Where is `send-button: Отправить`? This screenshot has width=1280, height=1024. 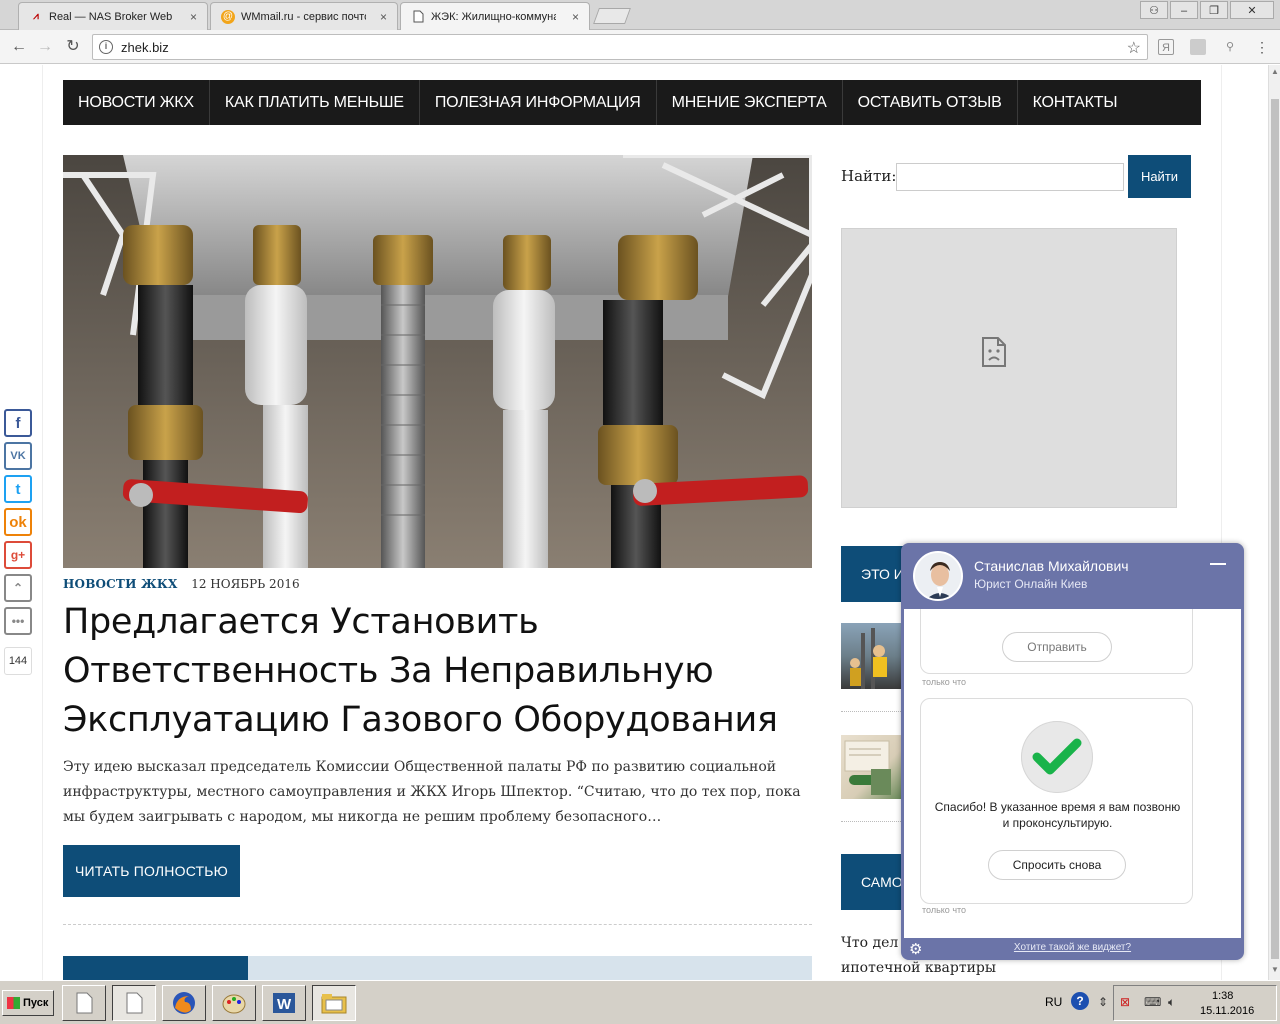
send-button: Отправить is located at coordinates (1057, 647).